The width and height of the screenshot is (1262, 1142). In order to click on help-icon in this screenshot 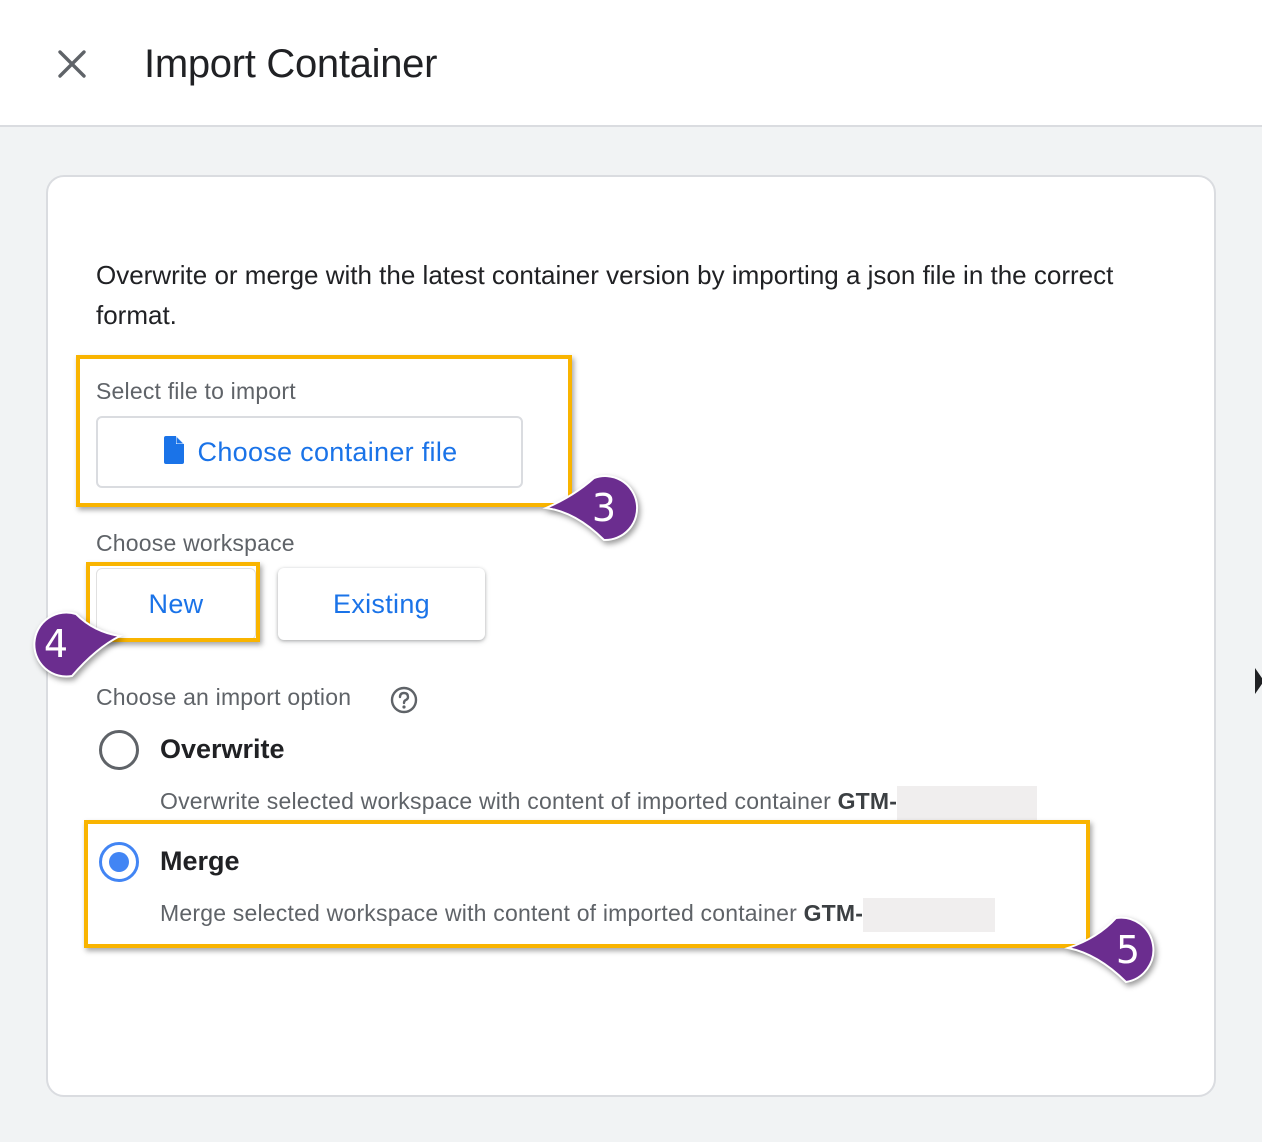, I will do `click(404, 700)`.